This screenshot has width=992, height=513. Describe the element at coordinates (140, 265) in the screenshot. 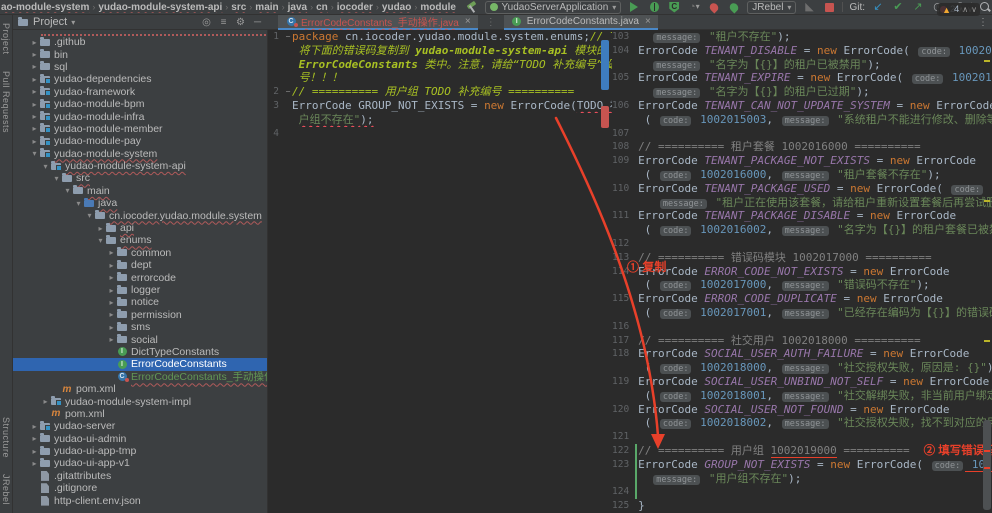

I see `tree-item: ▸ dept` at that location.